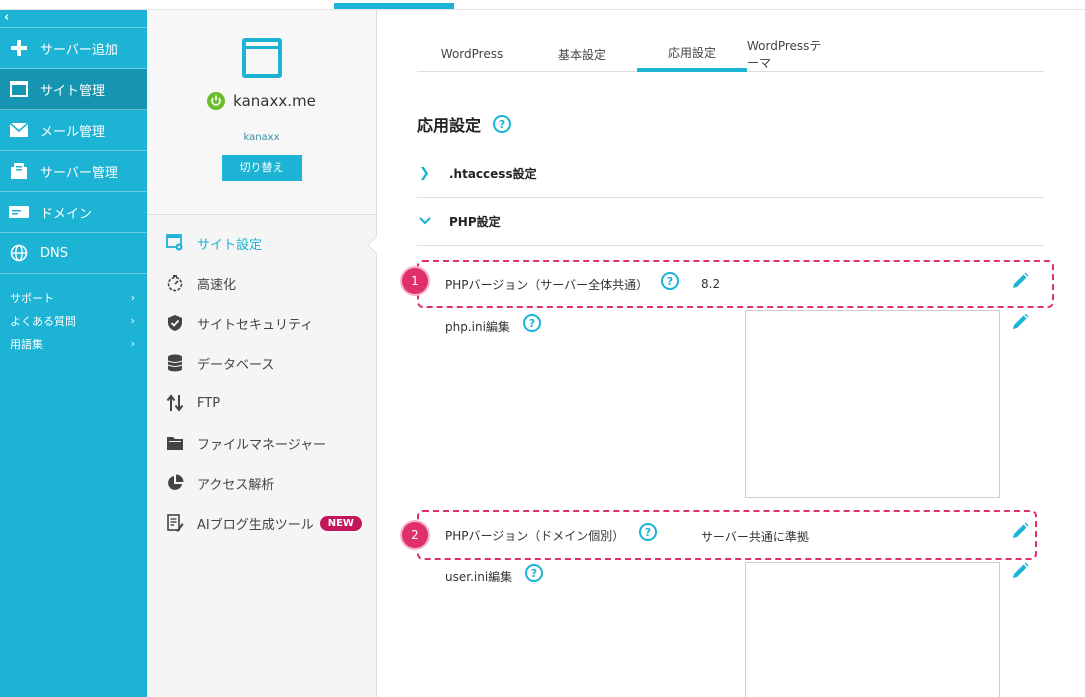 Image resolution: width=1085 pixels, height=697 pixels. I want to click on link-label: 用語集, so click(26, 344).